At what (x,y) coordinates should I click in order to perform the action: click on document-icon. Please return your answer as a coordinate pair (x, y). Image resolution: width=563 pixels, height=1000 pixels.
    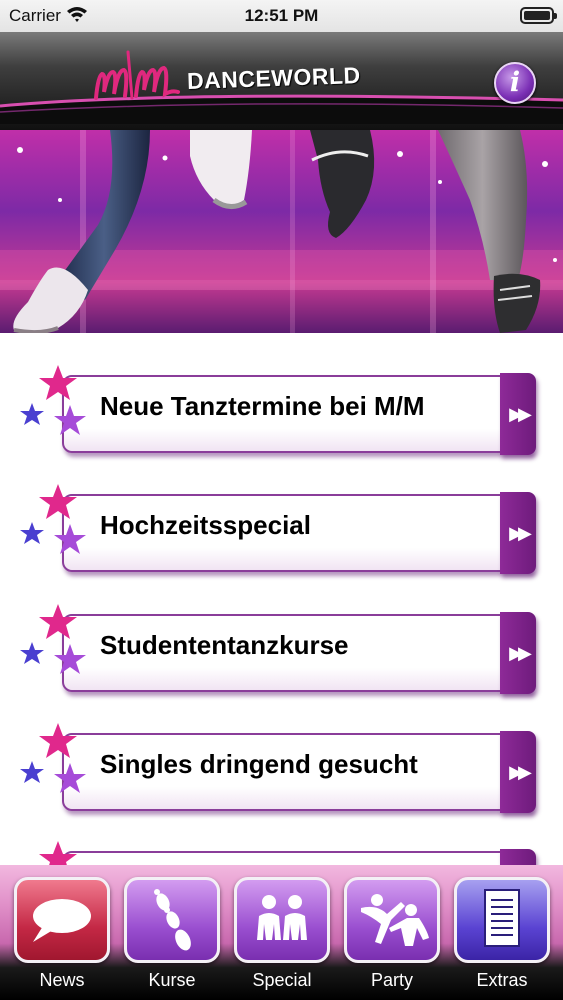
    Looking at the image, I should click on (502, 918).